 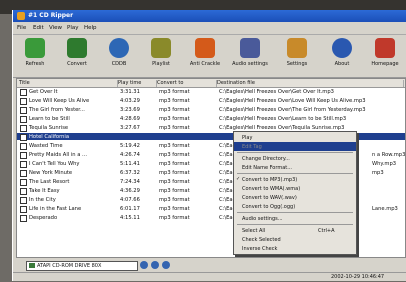 What do you see at coordinates (21, 16) in the screenshot?
I see `app-icon` at bounding box center [21, 16].